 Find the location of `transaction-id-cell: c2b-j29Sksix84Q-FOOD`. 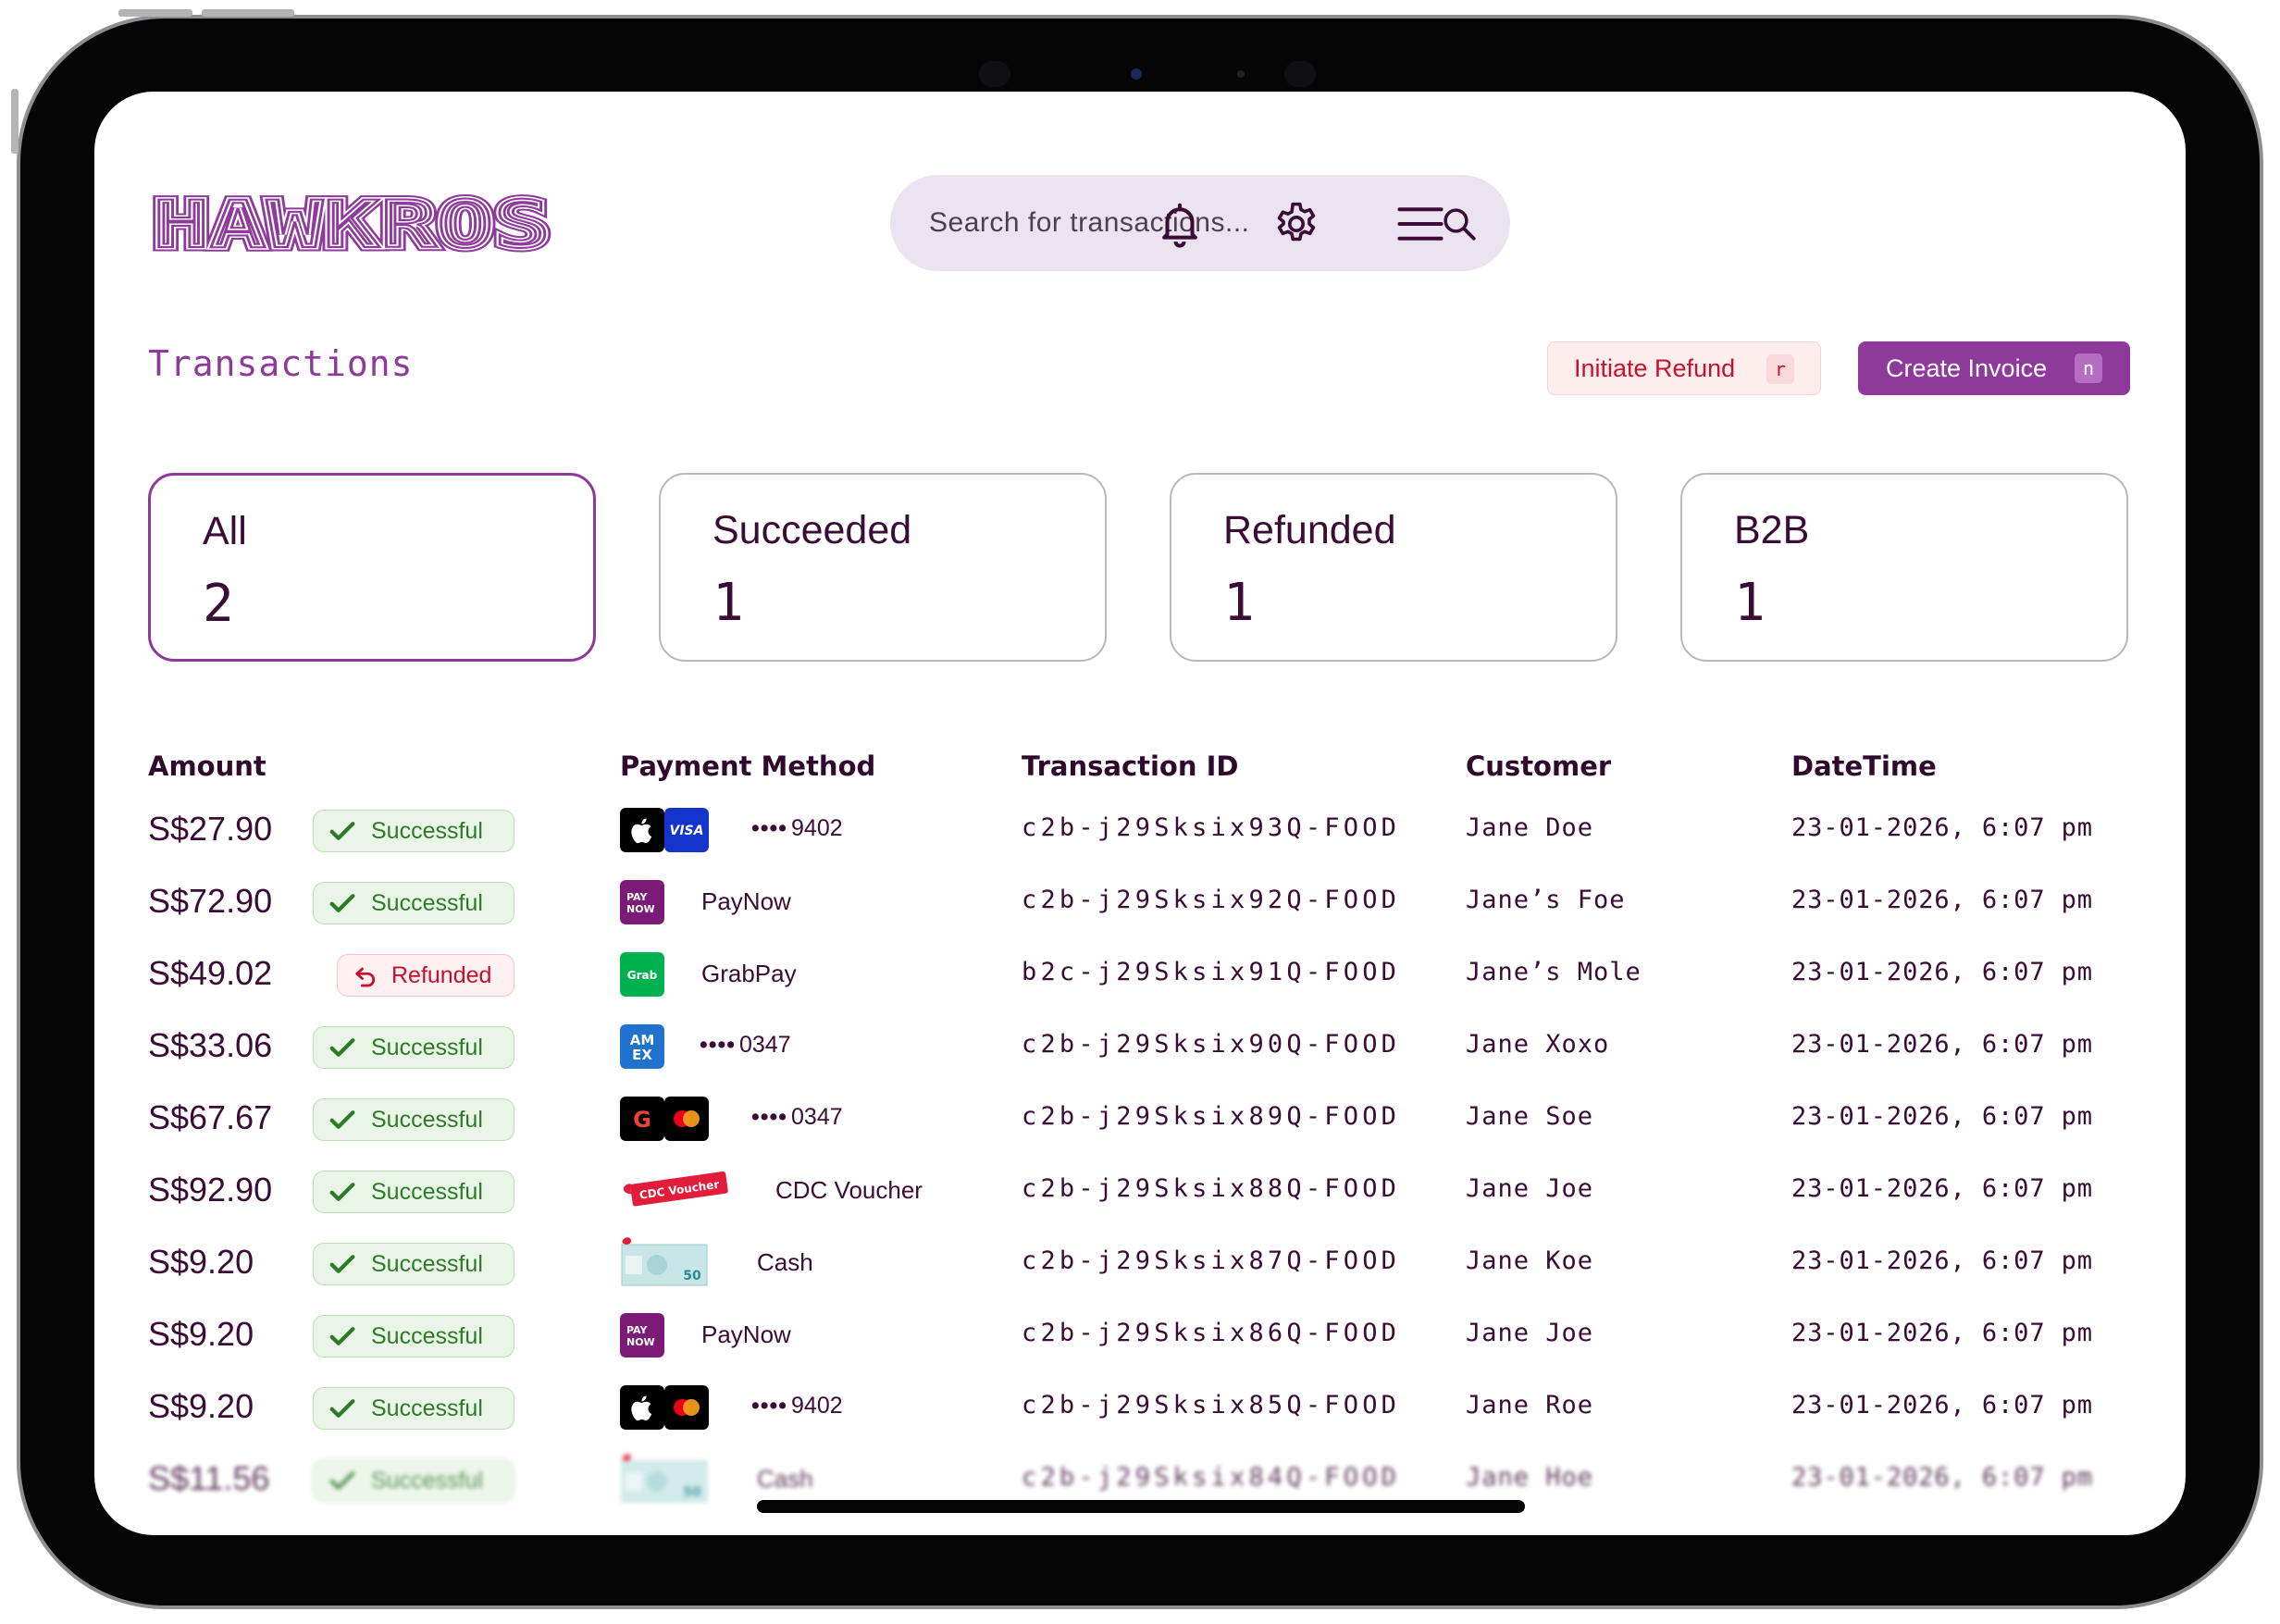

transaction-id-cell: c2b-j29Sksix84Q-FOOD is located at coordinates (1211, 1477).